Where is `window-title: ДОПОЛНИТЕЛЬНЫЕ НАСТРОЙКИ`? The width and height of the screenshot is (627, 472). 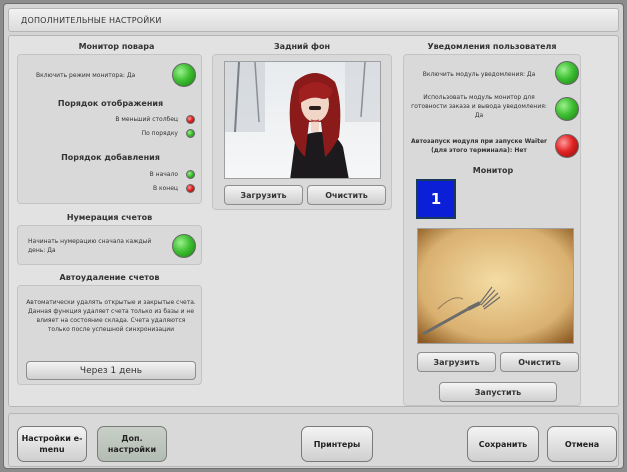 window-title: ДОПОЛНИТЕЛЬНЫЕ НАСТРОЙКИ is located at coordinates (313, 20).